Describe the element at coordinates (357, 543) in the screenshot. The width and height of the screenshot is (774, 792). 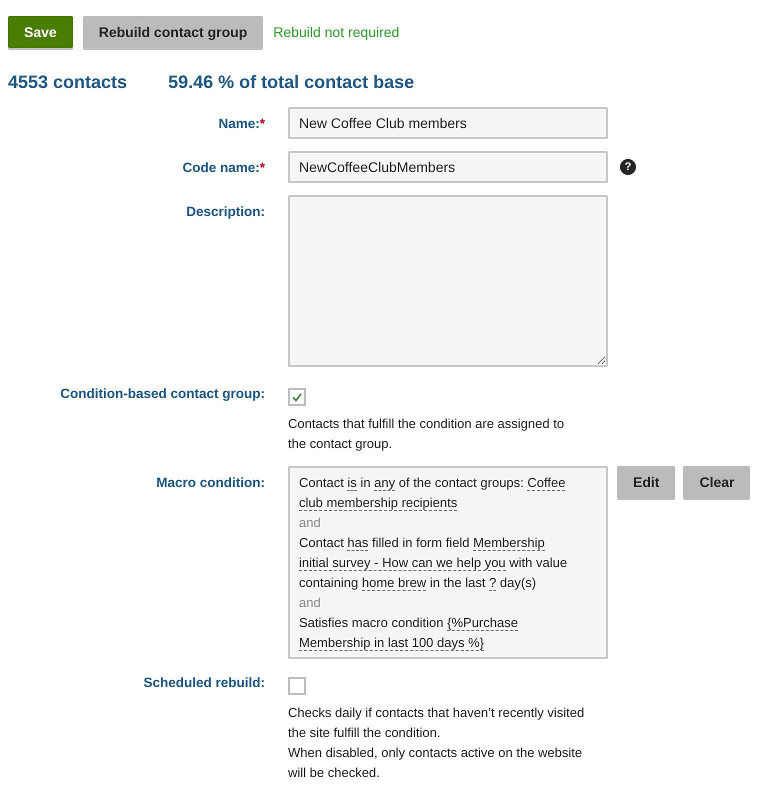
I see `condition-link: has` at that location.